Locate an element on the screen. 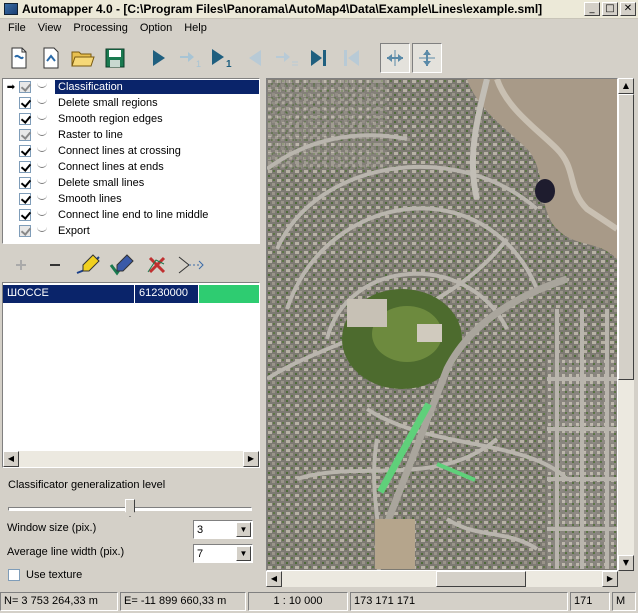  fit-vertical-button is located at coordinates (427, 58).